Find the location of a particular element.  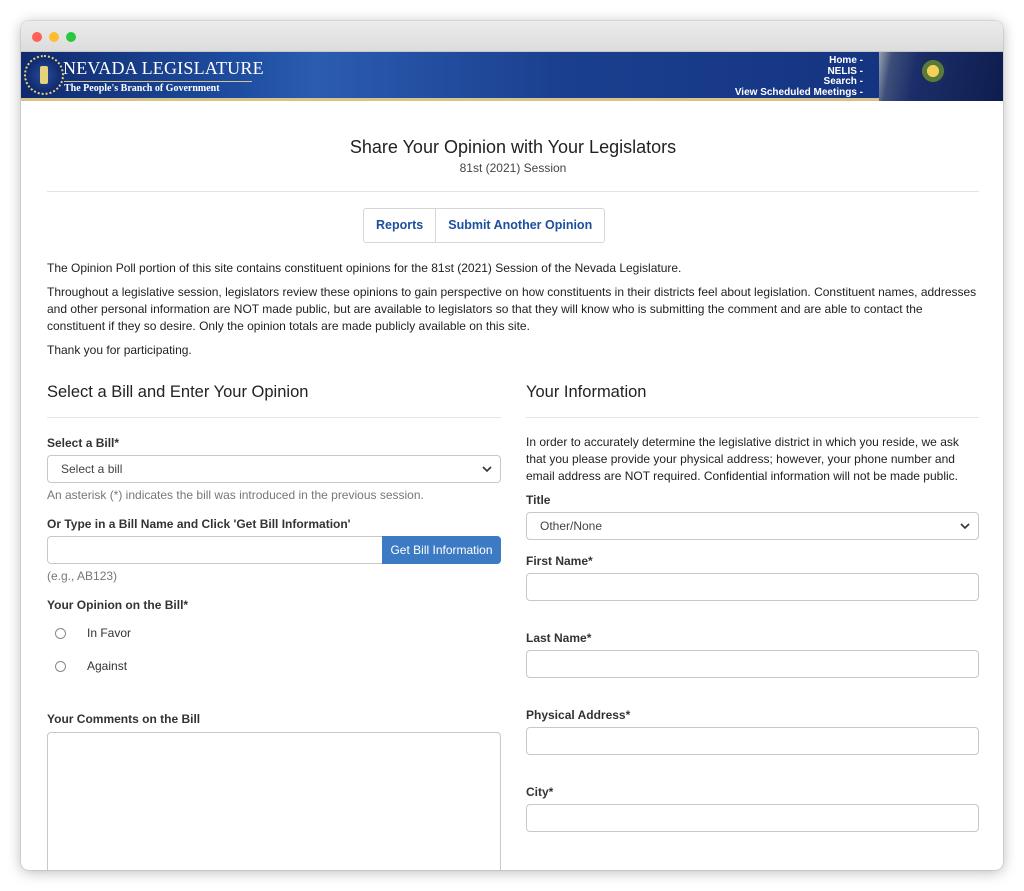

opinion-option-against: Against is located at coordinates (91, 666).